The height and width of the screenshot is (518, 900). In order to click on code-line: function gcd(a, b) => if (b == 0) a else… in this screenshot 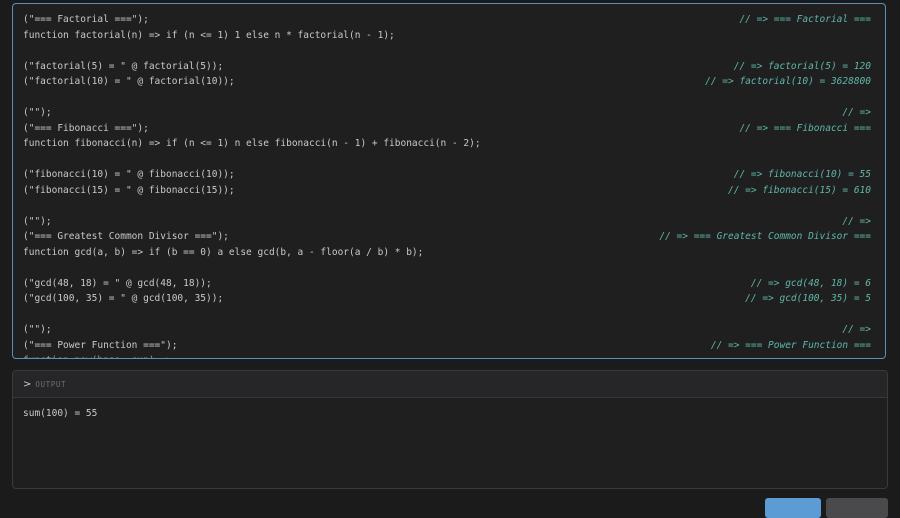, I will do `click(447, 253)`.